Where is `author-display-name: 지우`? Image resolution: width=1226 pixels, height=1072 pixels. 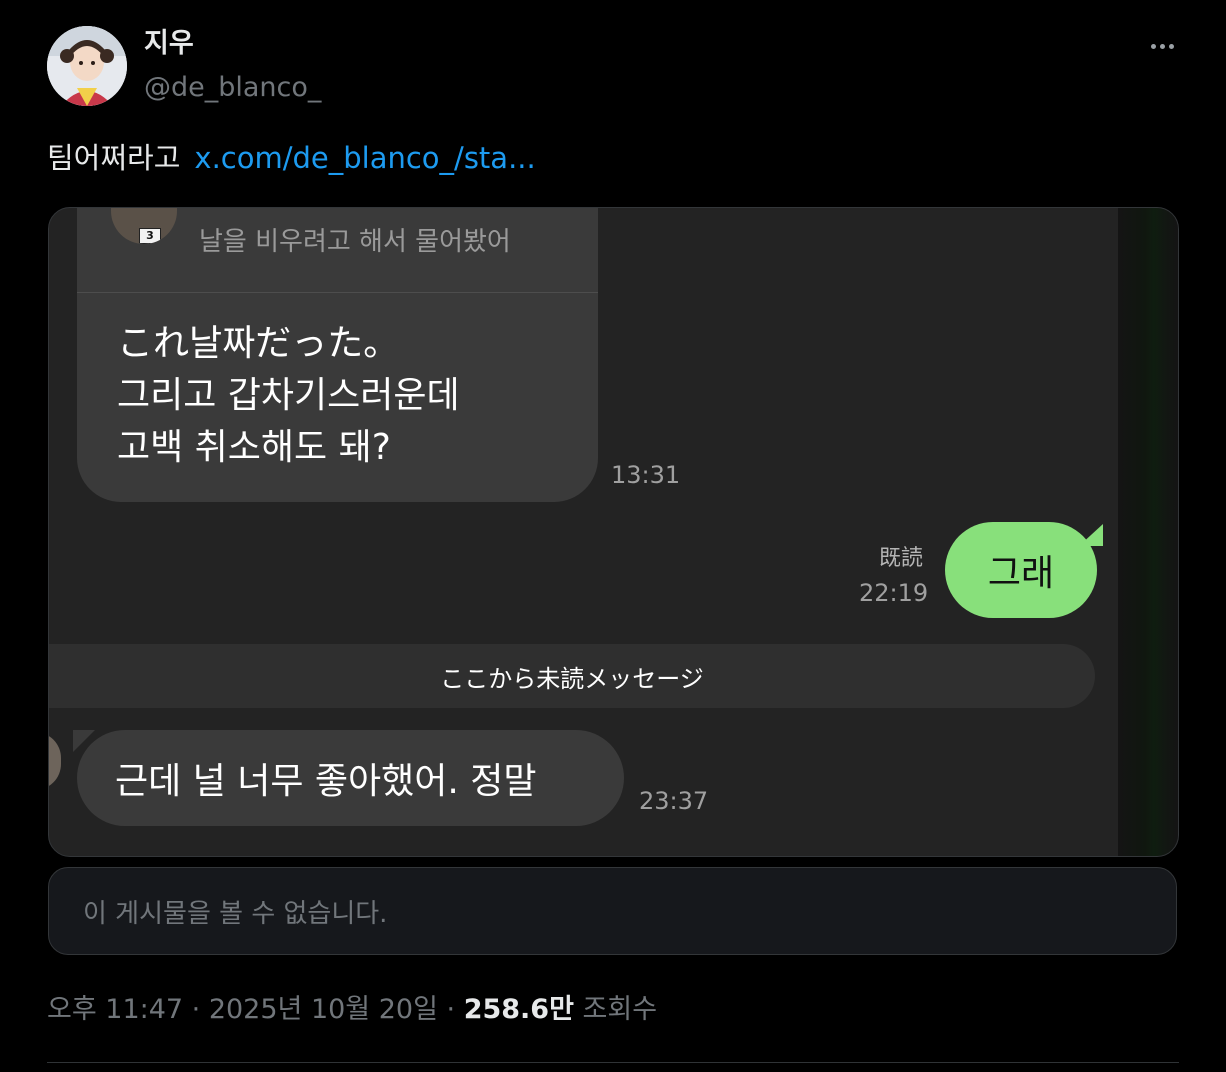
author-display-name: 지우 is located at coordinates (169, 44).